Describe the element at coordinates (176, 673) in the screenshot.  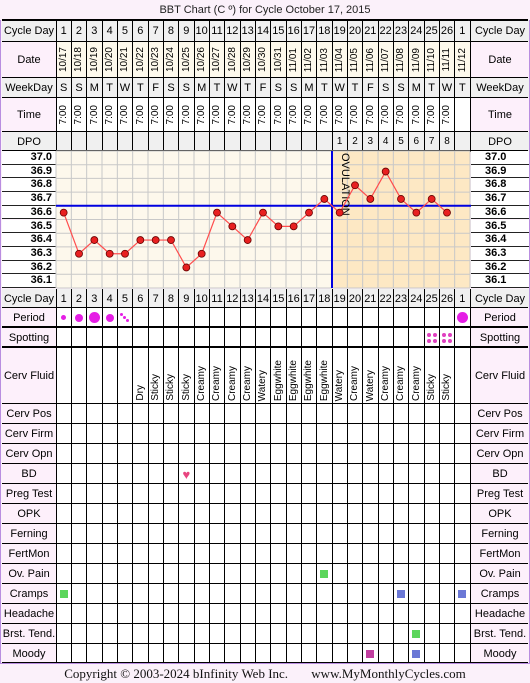
I see `copyright-text: Copyright © 2003-2024 bInfinity Web Inc.` at that location.